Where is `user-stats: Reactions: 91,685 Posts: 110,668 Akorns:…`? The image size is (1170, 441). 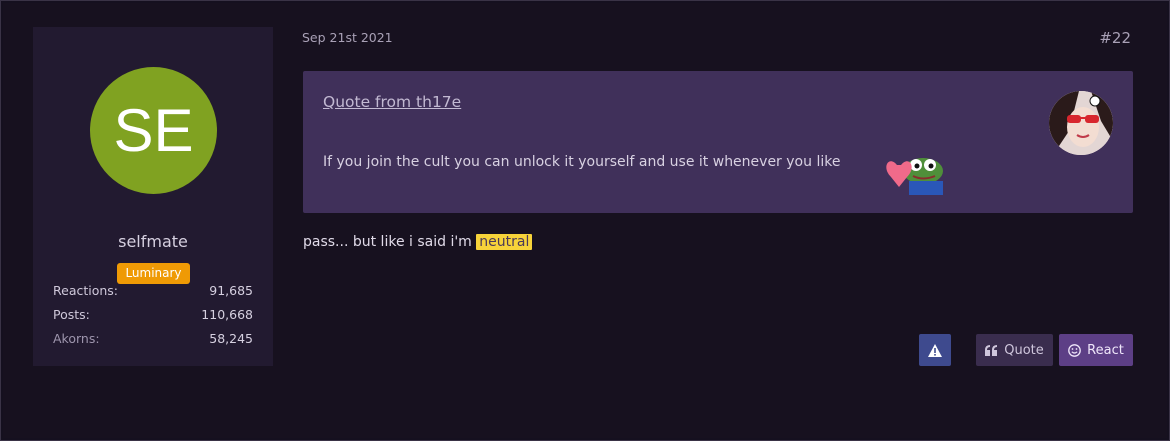
user-stats: Reactions: 91,685 Posts: 110,668 Akorns:… is located at coordinates (153, 315).